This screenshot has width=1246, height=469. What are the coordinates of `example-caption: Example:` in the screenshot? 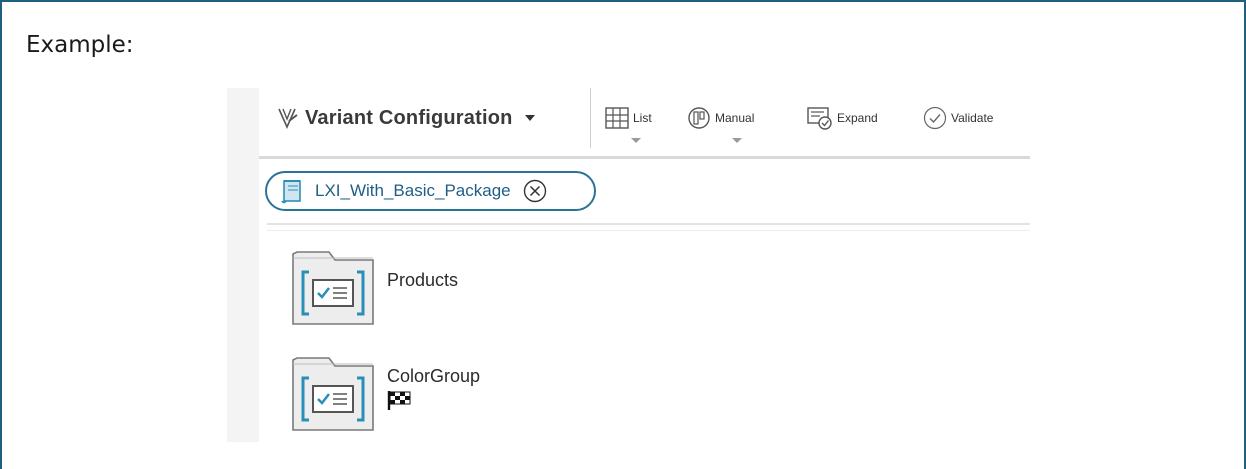 It's located at (80, 45).